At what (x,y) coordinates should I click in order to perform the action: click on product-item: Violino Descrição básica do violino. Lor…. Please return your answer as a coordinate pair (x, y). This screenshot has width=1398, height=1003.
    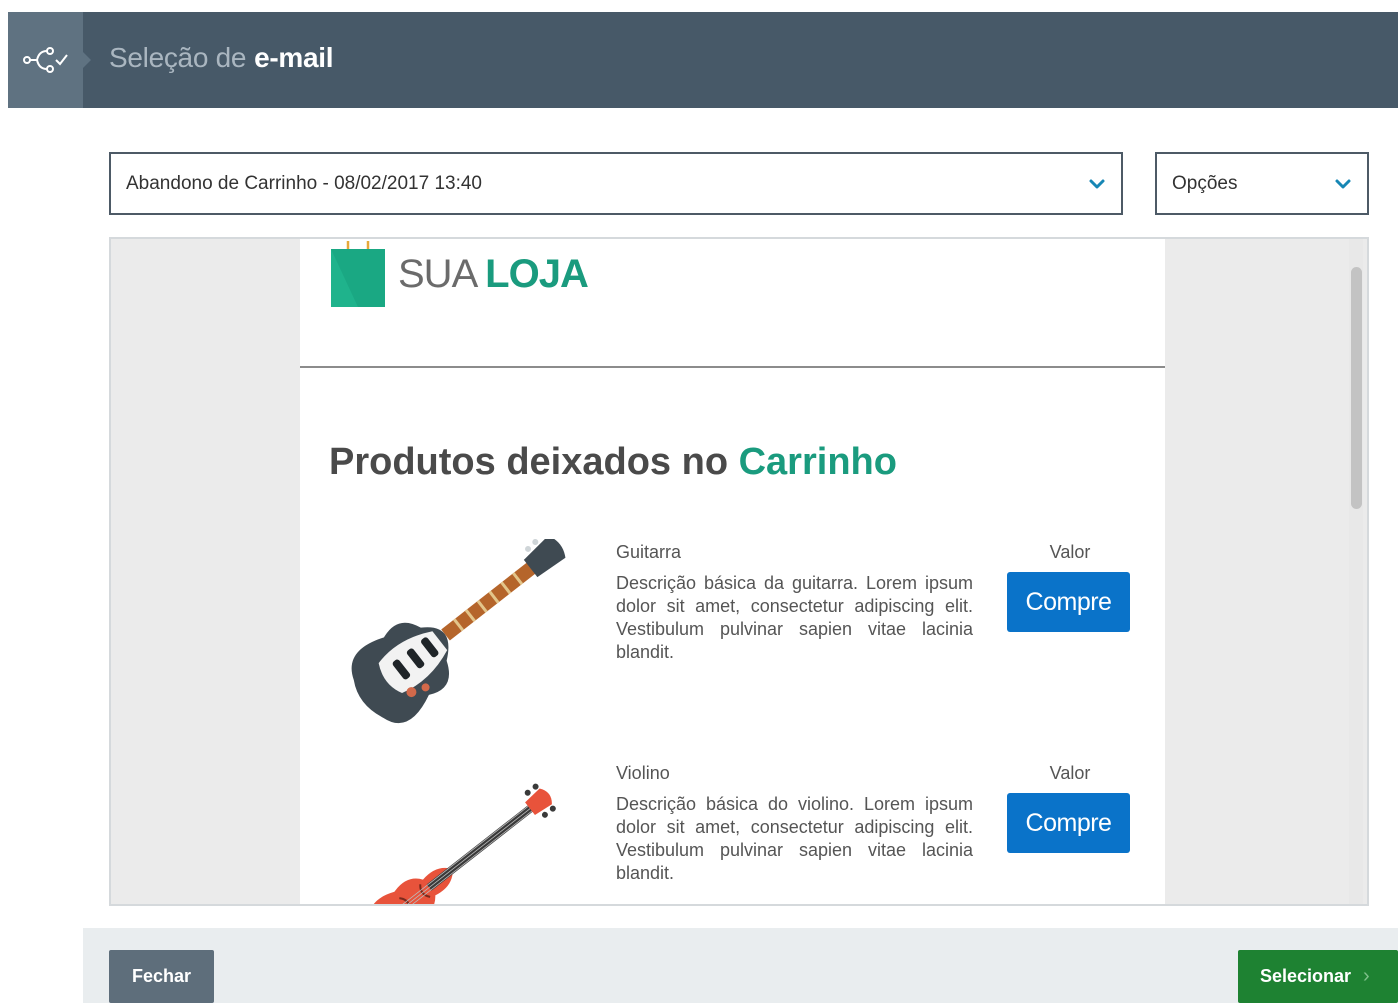
    Looking at the image, I should click on (732, 832).